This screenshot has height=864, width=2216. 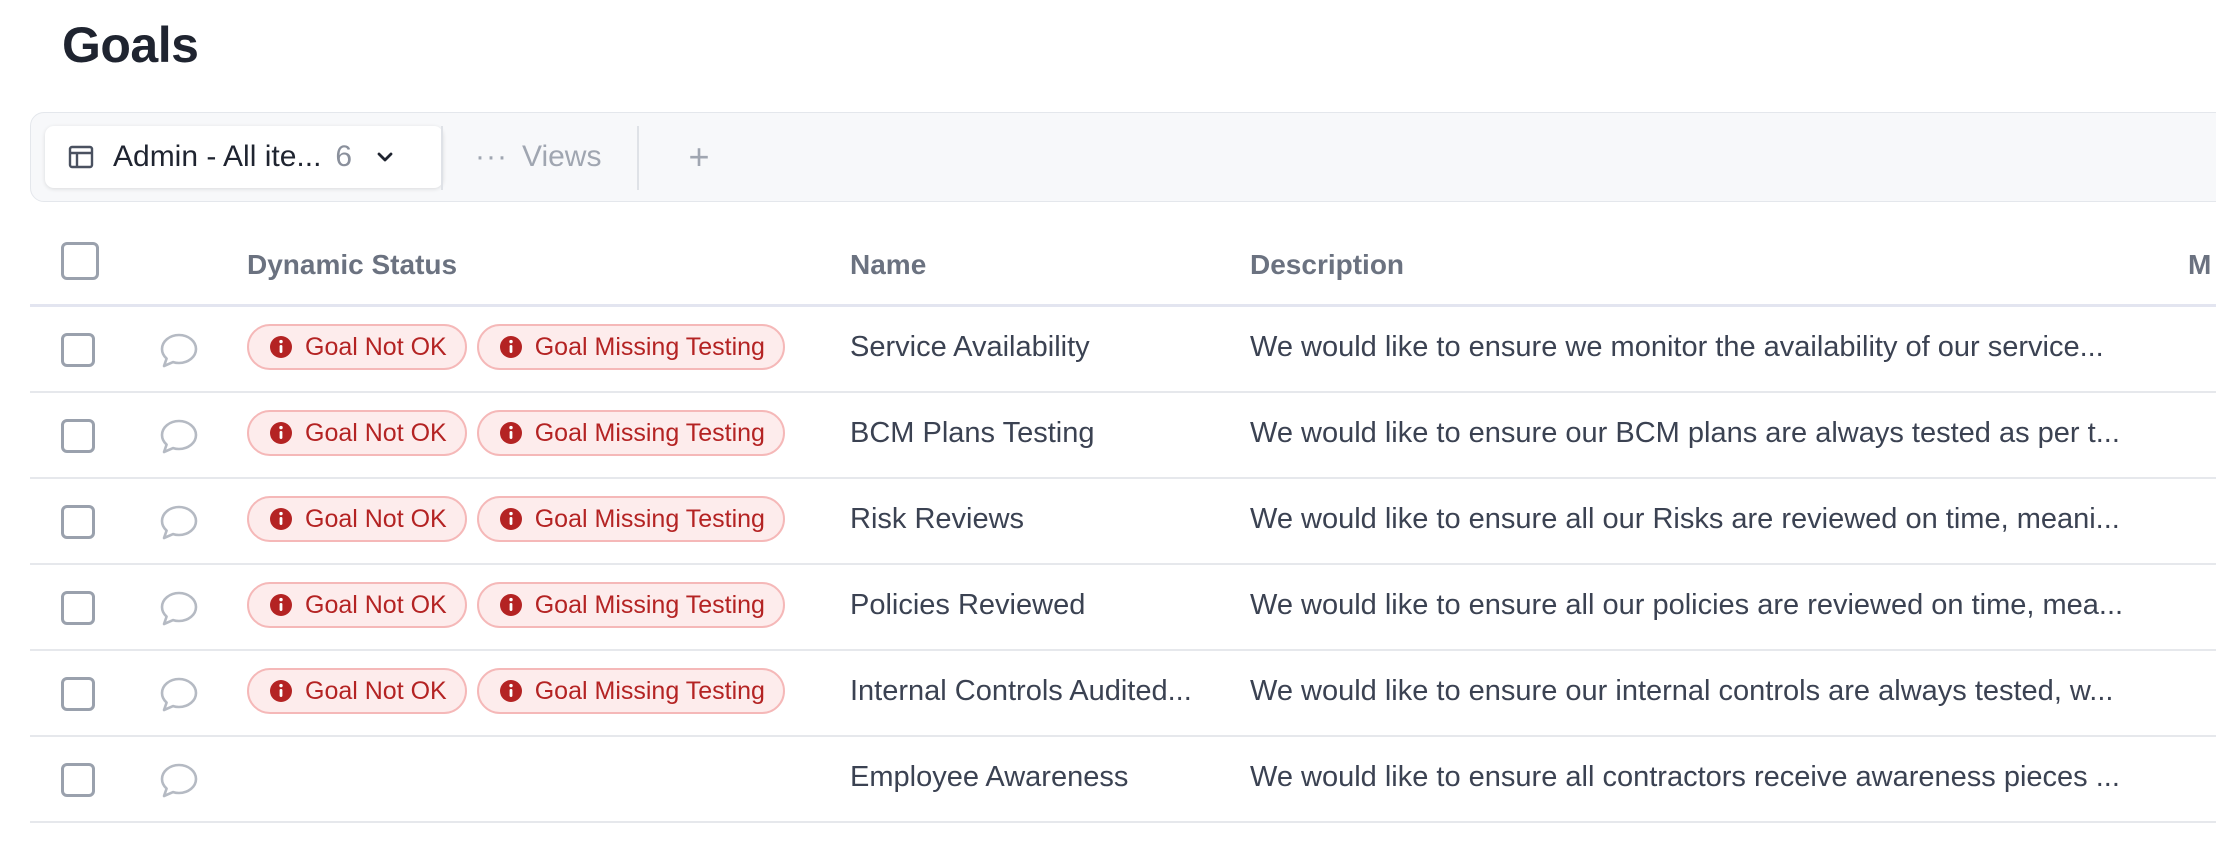 What do you see at coordinates (81, 157) in the screenshot?
I see `table-icon` at bounding box center [81, 157].